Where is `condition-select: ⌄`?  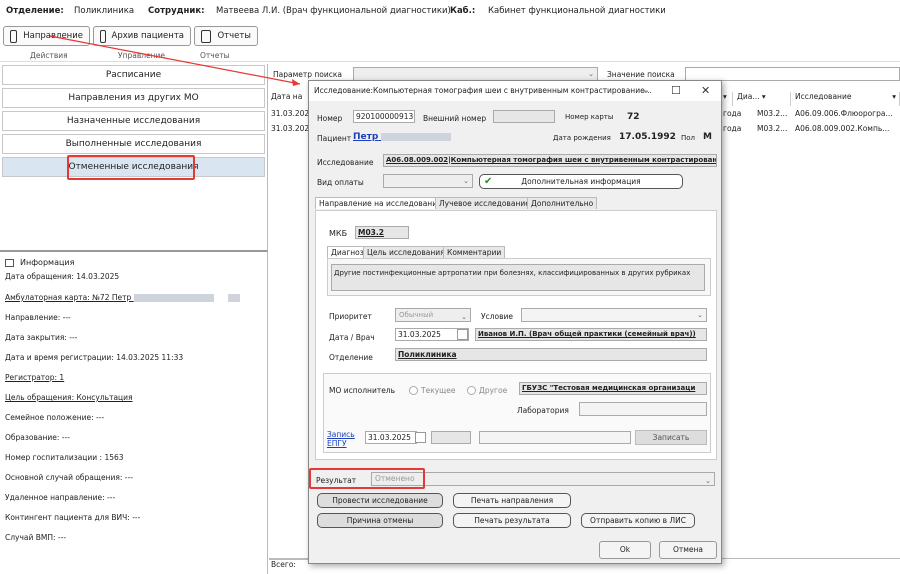 condition-select: ⌄ is located at coordinates (614, 315).